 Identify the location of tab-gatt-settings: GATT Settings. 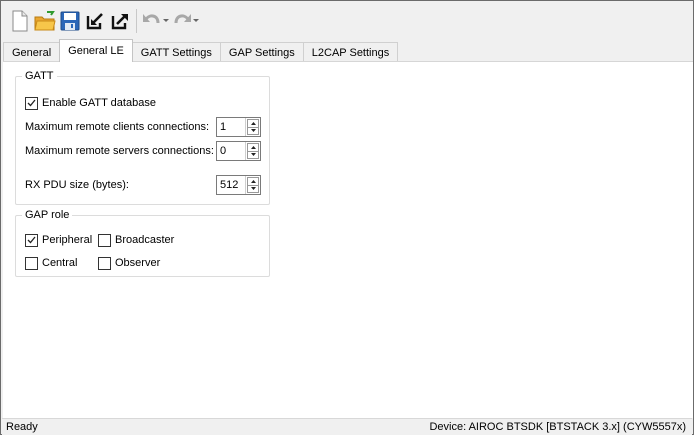
(176, 52).